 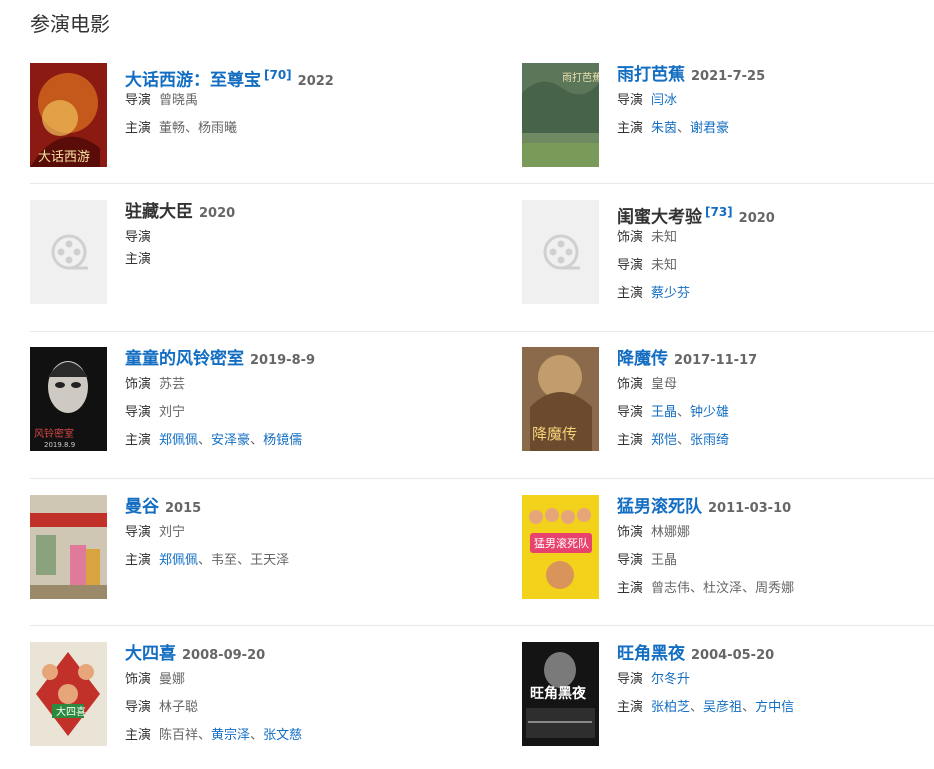 I want to click on star-link: 朱茵, so click(x=664, y=128).